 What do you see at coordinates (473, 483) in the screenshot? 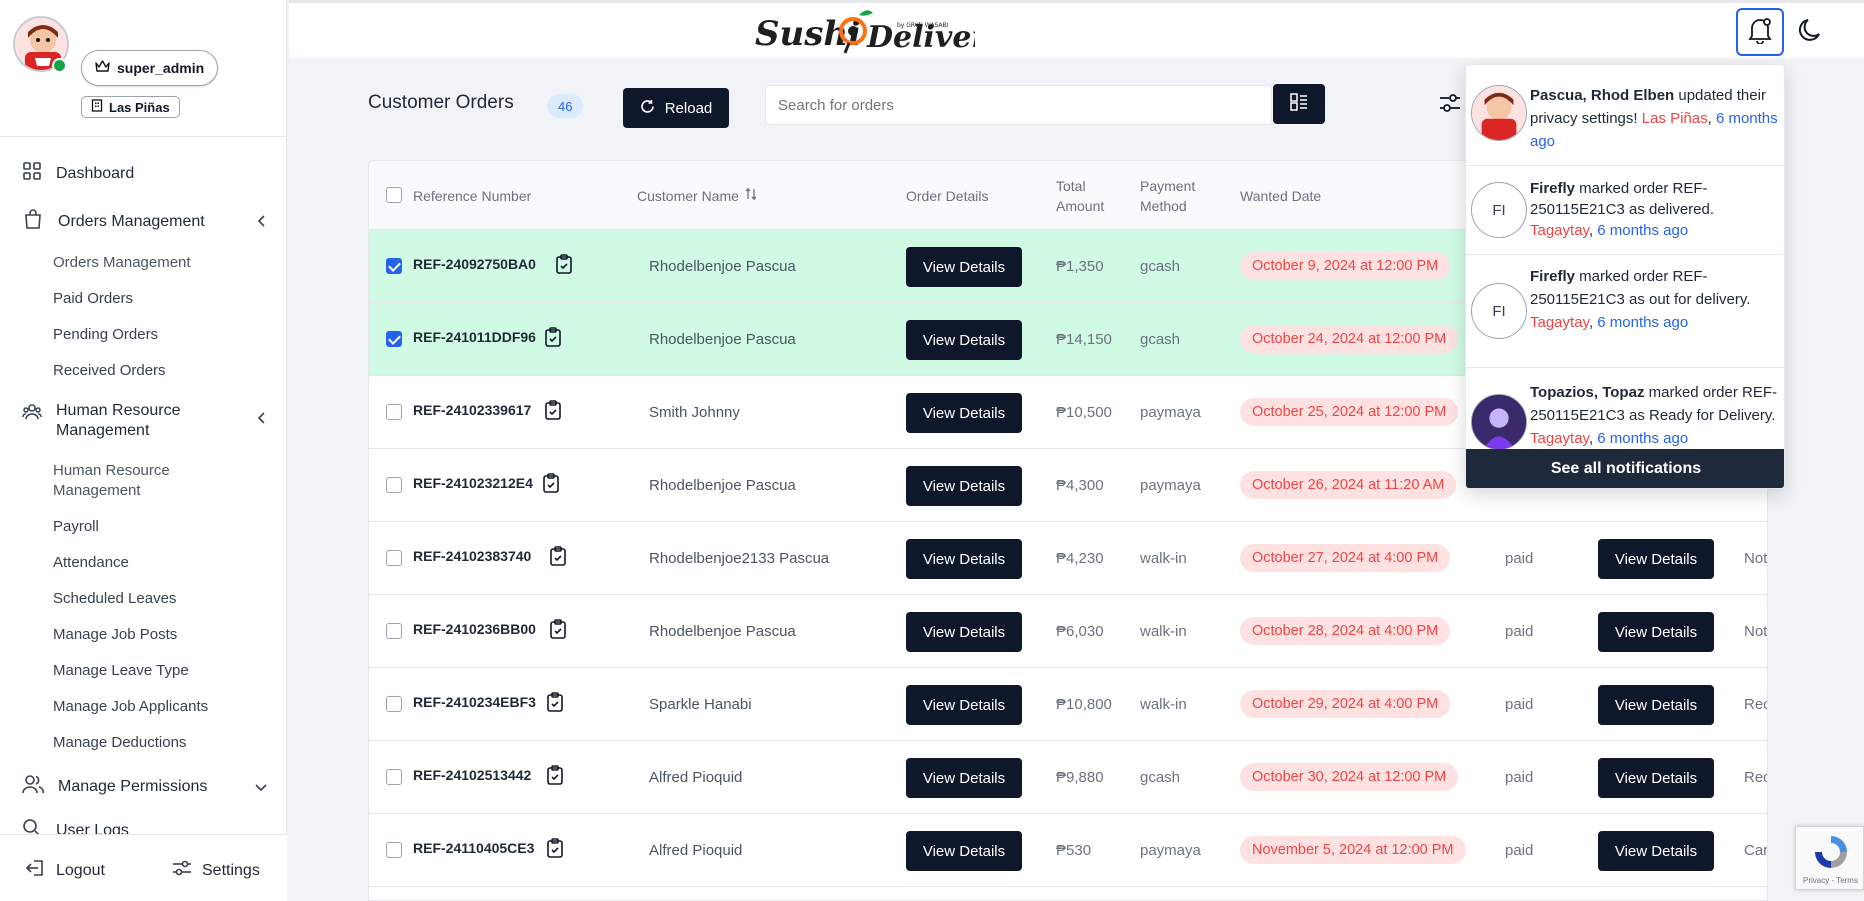
I see `reference-number: REF-241023212E4` at bounding box center [473, 483].